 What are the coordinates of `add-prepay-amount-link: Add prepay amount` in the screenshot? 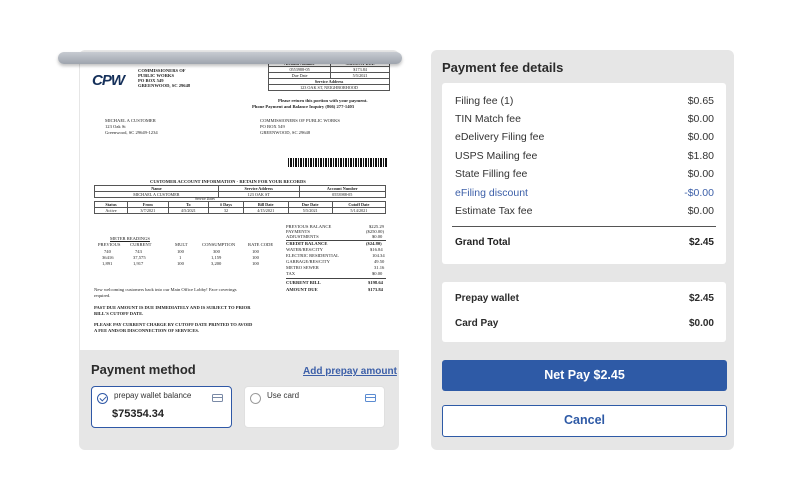 It's located at (350, 371).